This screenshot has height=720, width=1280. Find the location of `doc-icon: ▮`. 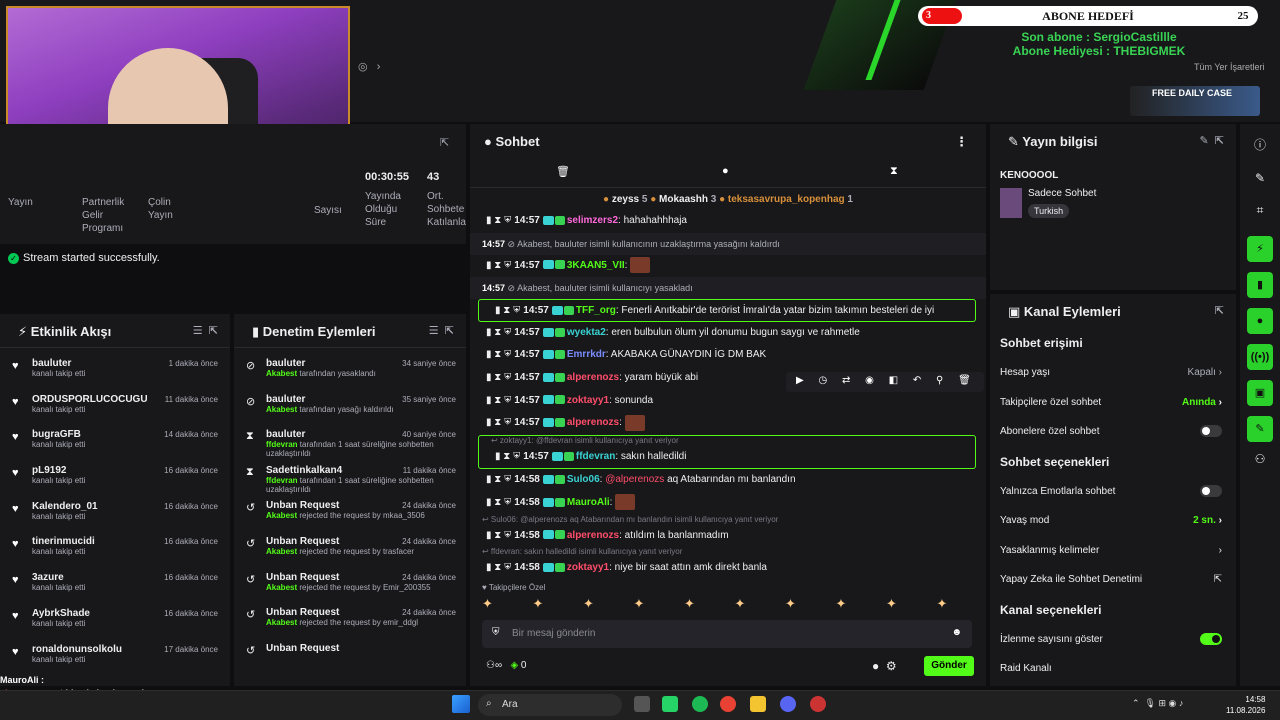

doc-icon: ▮ is located at coordinates (1260, 285).